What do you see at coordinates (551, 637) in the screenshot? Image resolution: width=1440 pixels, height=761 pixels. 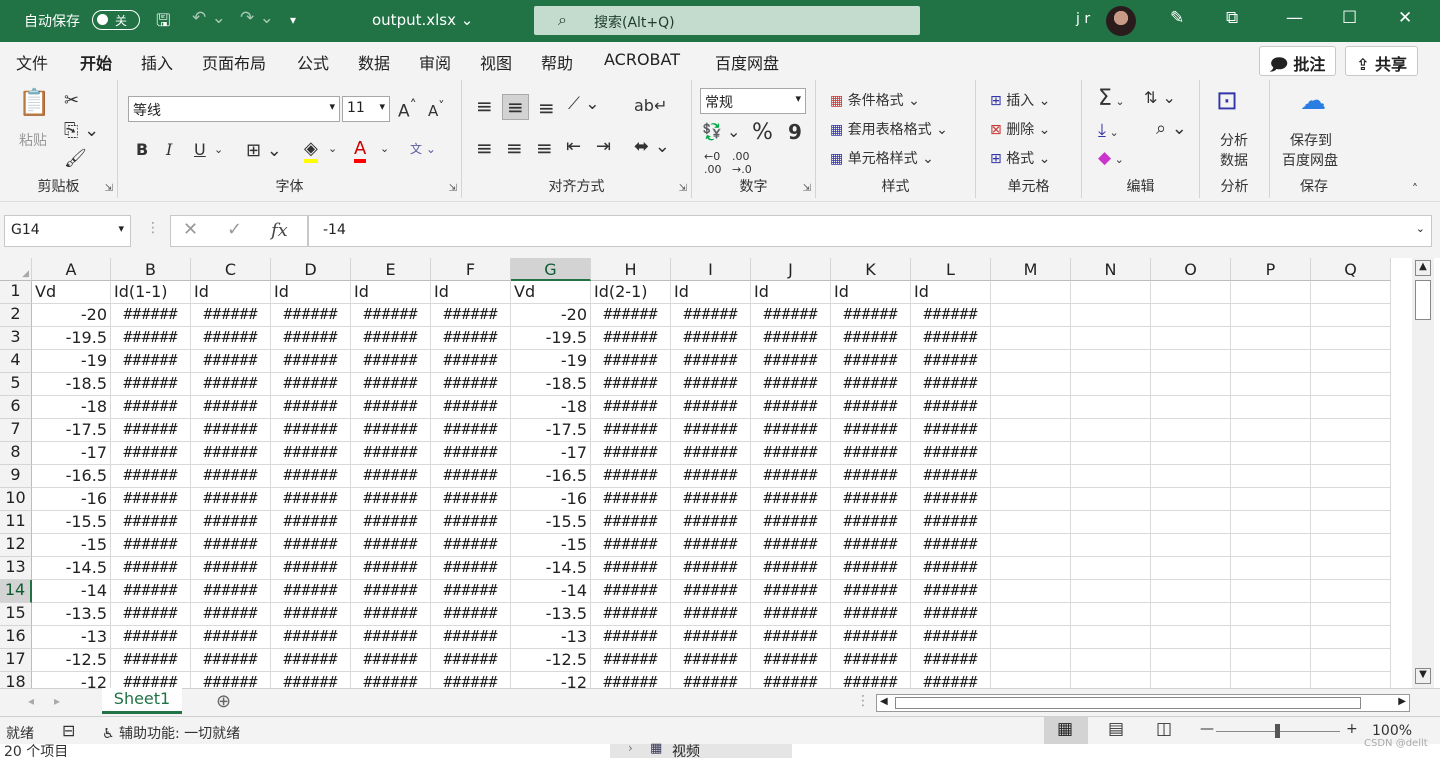 I see `vd-cell: -13` at bounding box center [551, 637].